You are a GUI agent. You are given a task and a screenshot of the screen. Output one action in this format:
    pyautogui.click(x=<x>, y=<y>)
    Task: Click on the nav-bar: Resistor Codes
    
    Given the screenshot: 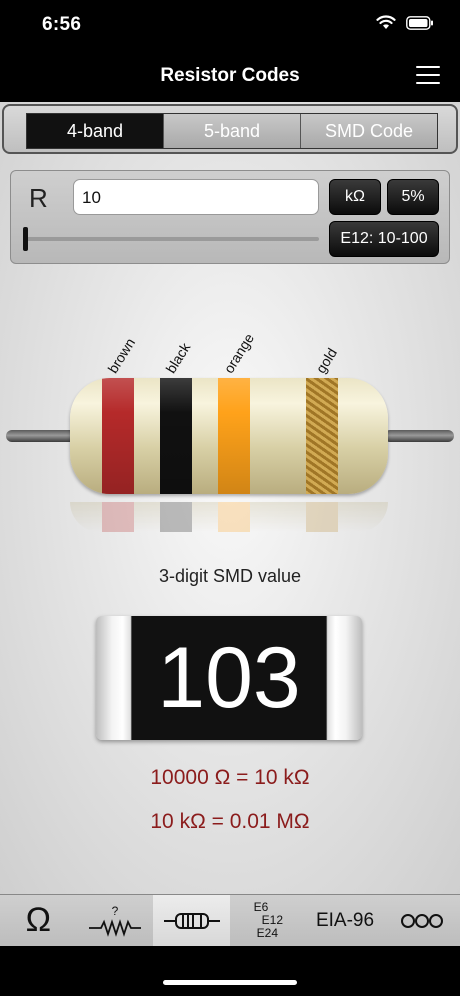 What is the action you would take?
    pyautogui.click(x=230, y=76)
    